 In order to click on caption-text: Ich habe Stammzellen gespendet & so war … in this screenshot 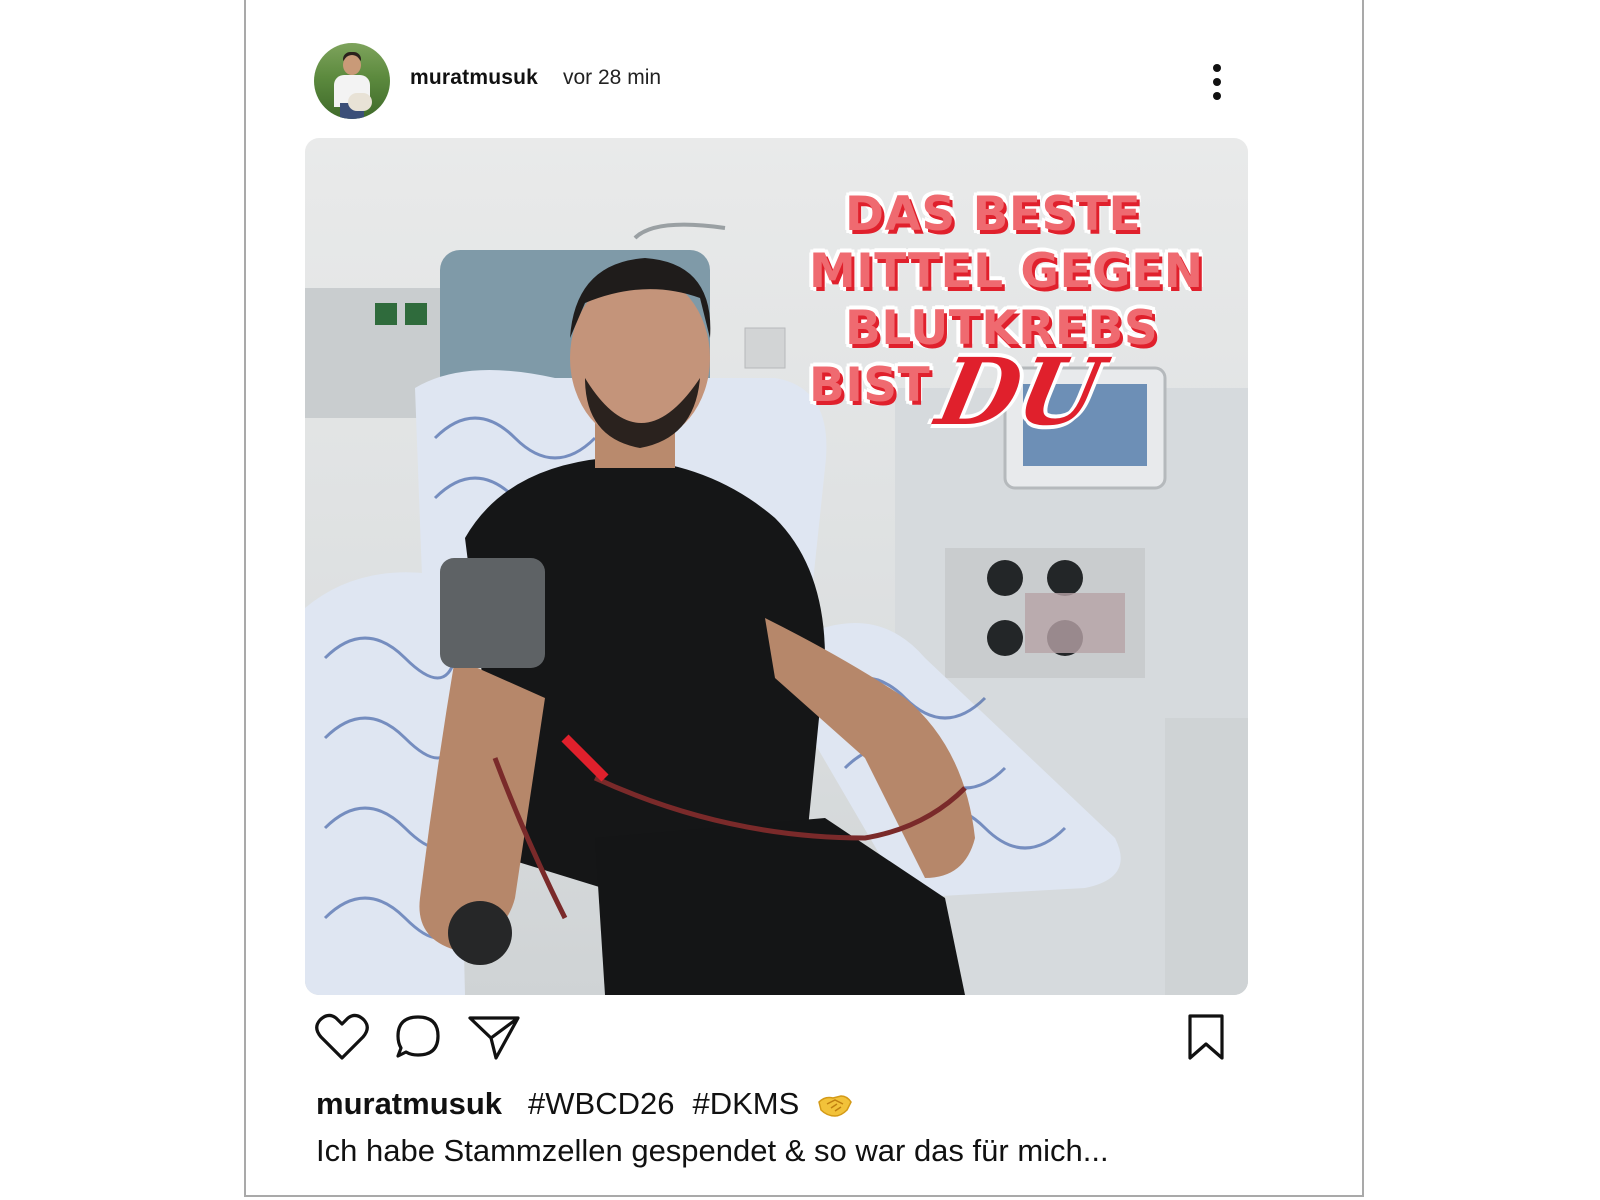, I will do `click(712, 1150)`.